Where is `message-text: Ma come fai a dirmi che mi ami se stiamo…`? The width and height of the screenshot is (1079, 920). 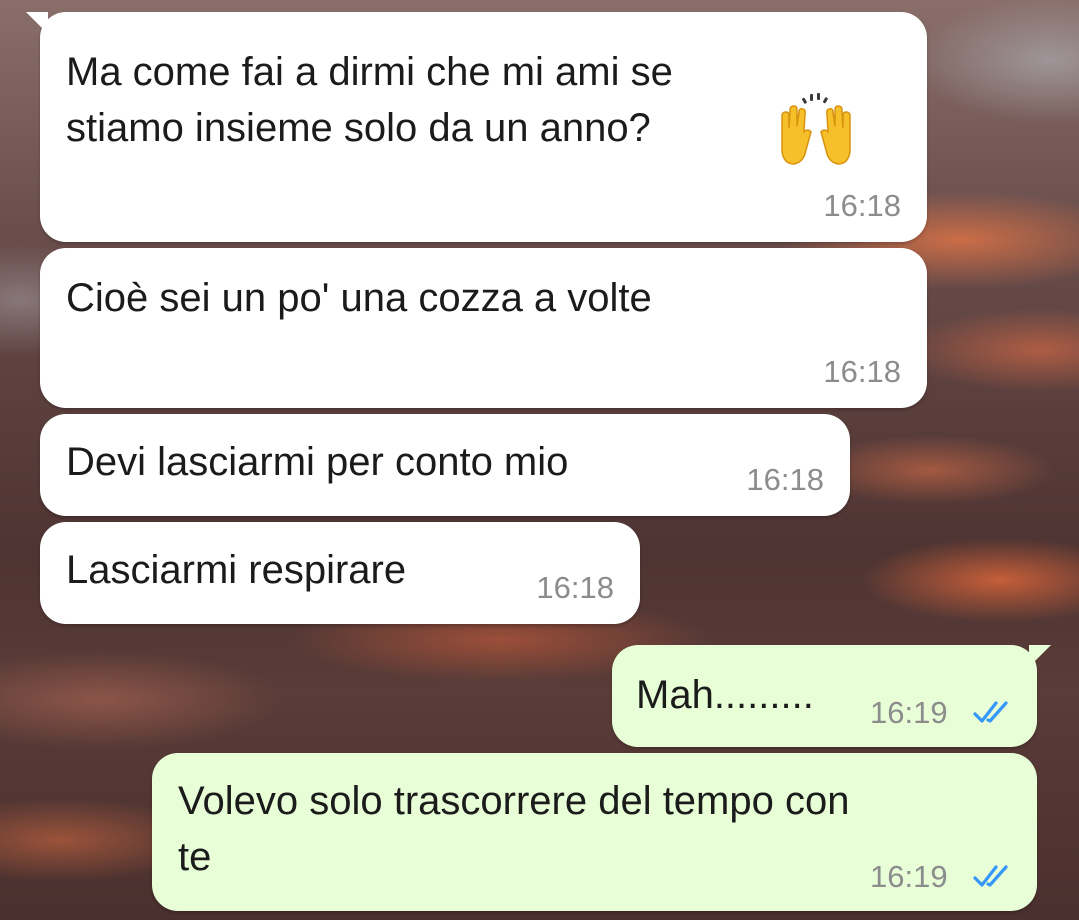 message-text: Ma come fai a dirmi che mi ami se stiamo… is located at coordinates (369, 100).